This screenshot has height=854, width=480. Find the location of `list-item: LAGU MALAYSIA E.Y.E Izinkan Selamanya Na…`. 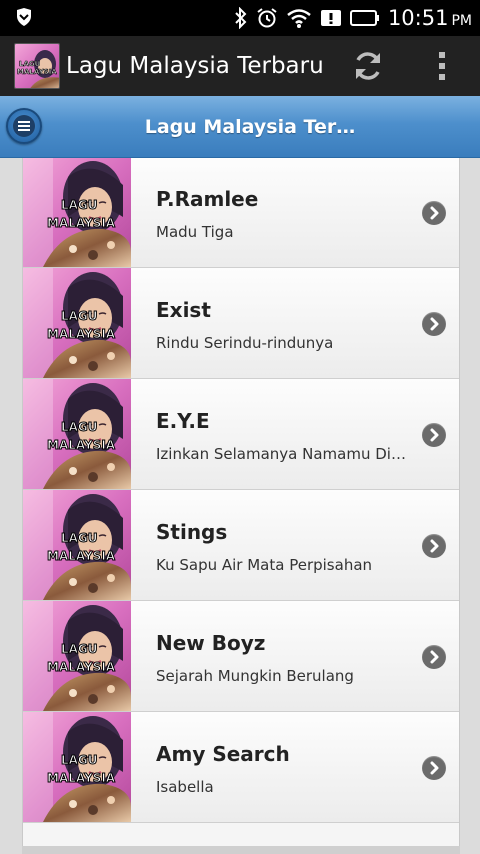

list-item: LAGU MALAYSIA E.Y.E Izinkan Selamanya Na… is located at coordinates (241, 434).